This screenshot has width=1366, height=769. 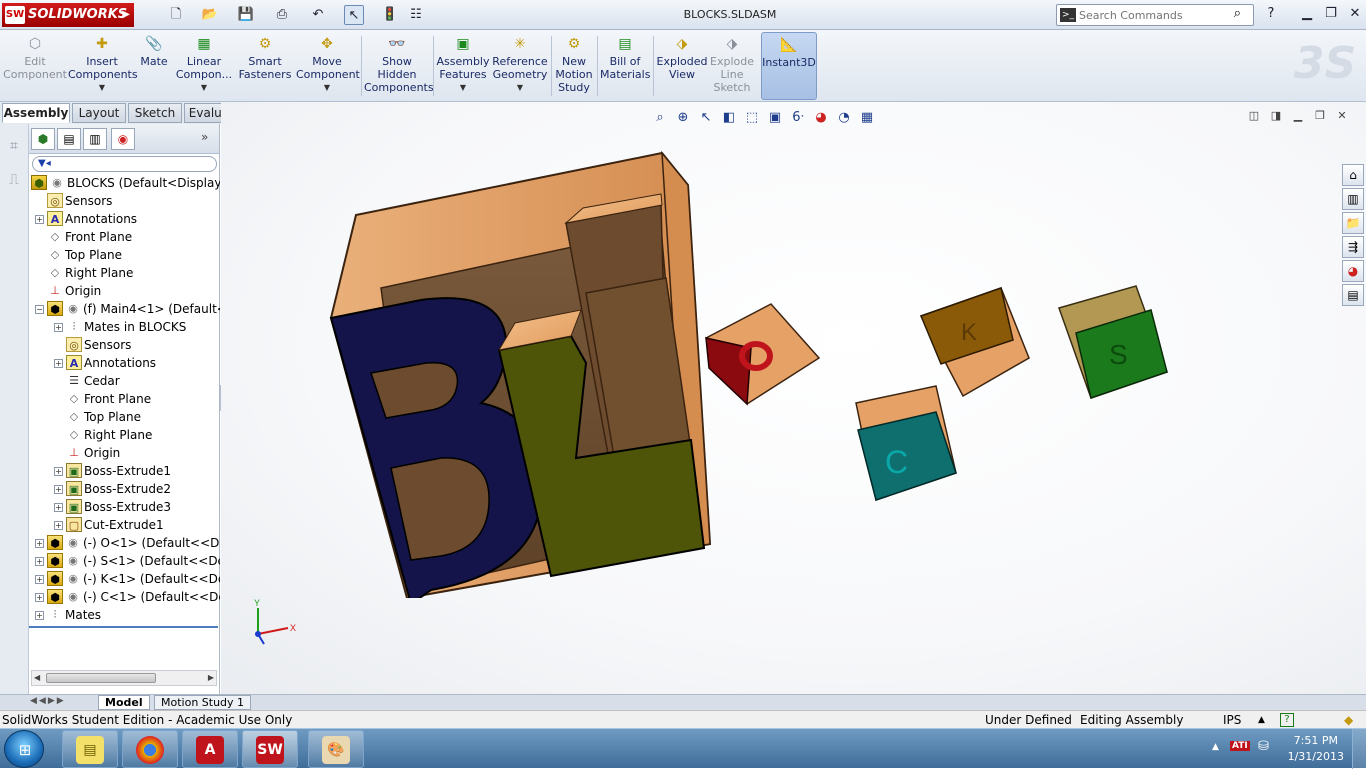 I want to click on tray-expand-icon: ▲, so click(x=1215, y=747).